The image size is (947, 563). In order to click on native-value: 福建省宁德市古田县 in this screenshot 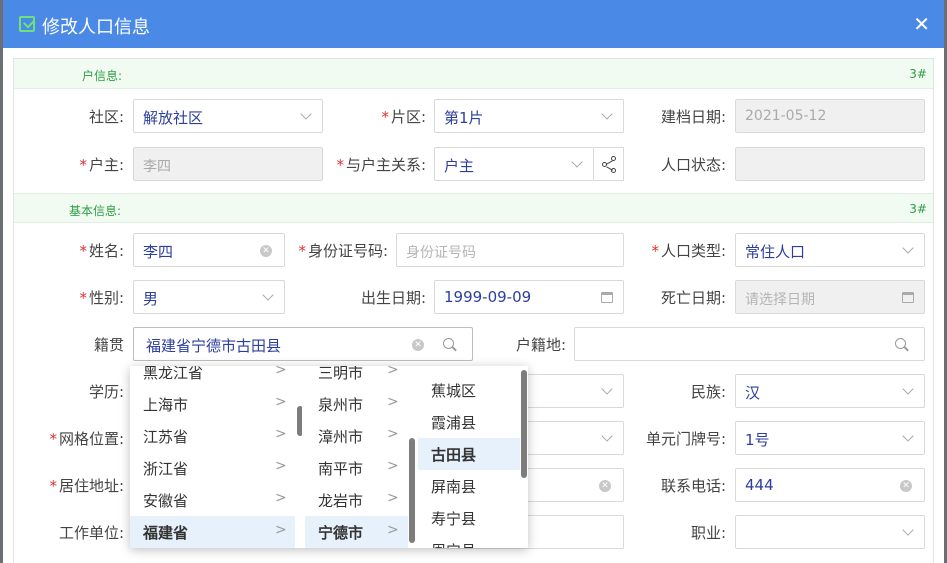, I will do `click(214, 346)`.